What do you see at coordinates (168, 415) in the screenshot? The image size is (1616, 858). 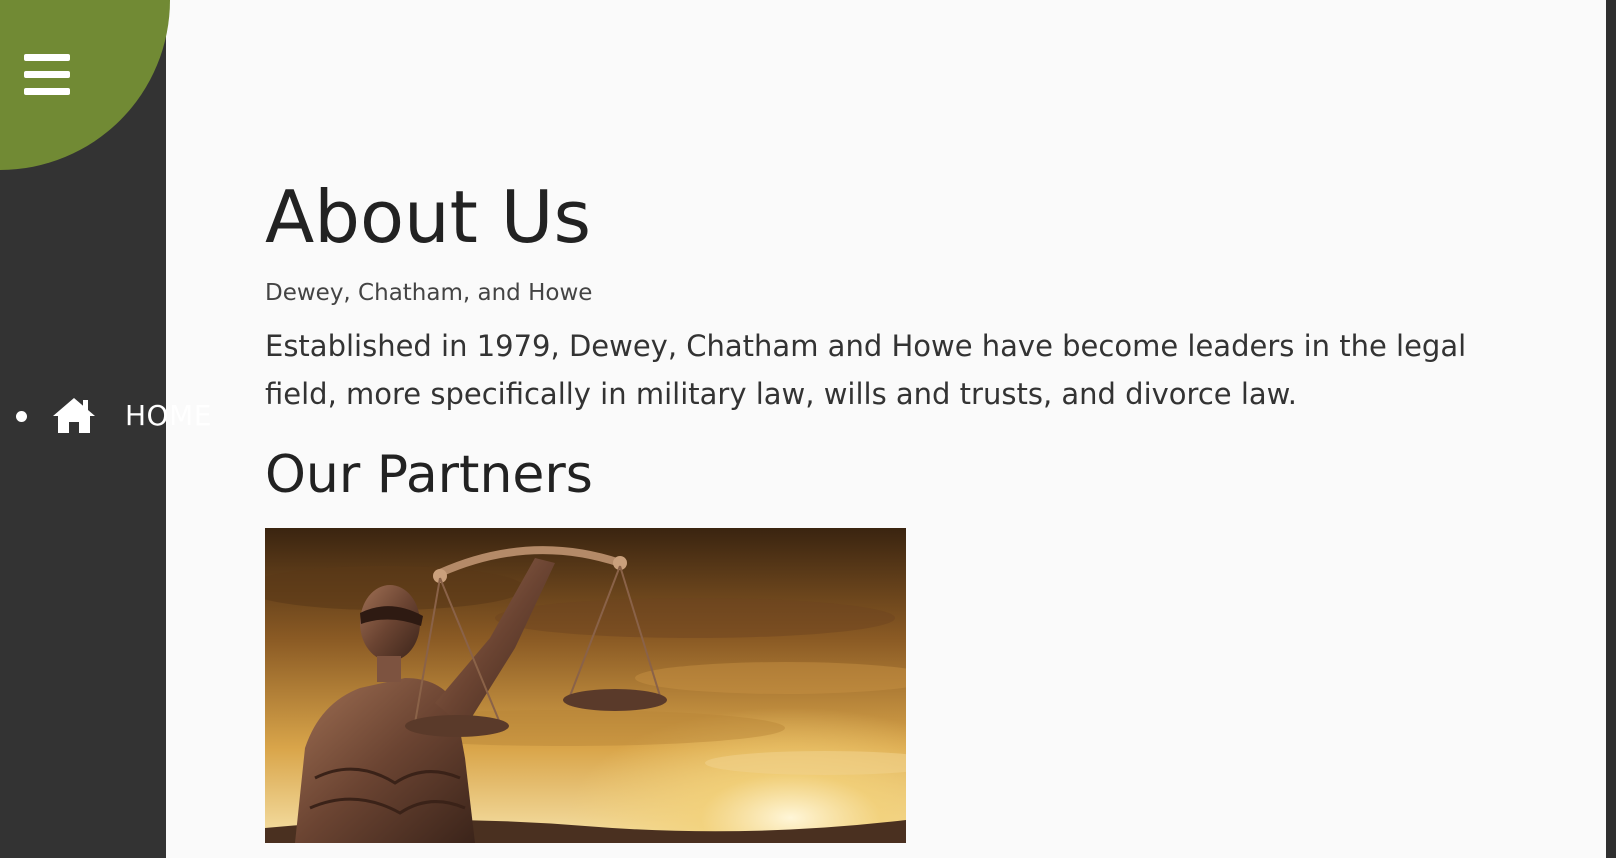 I see `sidebar-item-label: HOME` at bounding box center [168, 415].